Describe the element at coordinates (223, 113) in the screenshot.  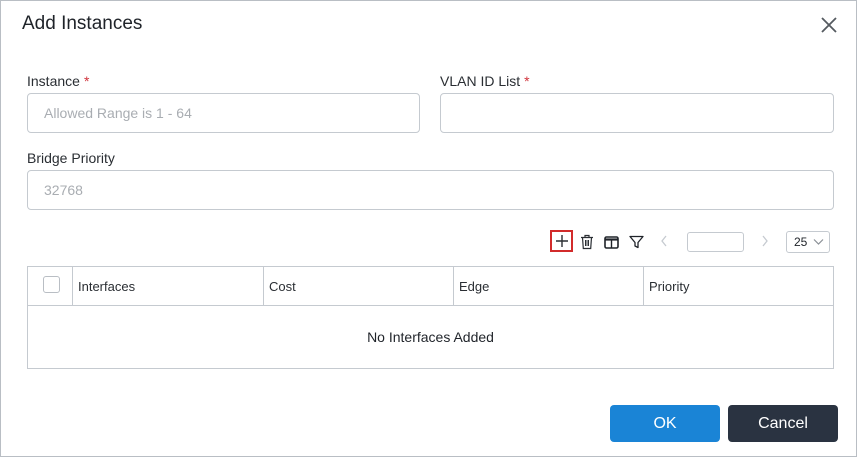
I see `instance-input` at that location.